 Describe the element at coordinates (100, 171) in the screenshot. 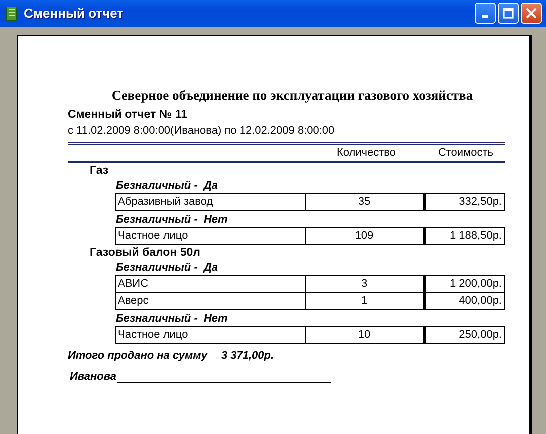

I see `group-name: Газ` at that location.